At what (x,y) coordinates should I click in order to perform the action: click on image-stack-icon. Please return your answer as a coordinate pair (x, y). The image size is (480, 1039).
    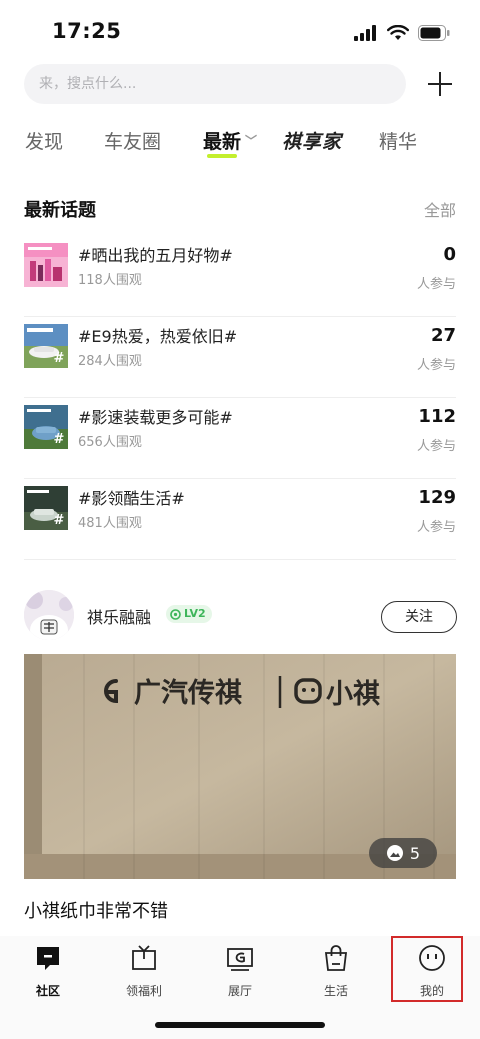
    Looking at the image, I should click on (394, 853).